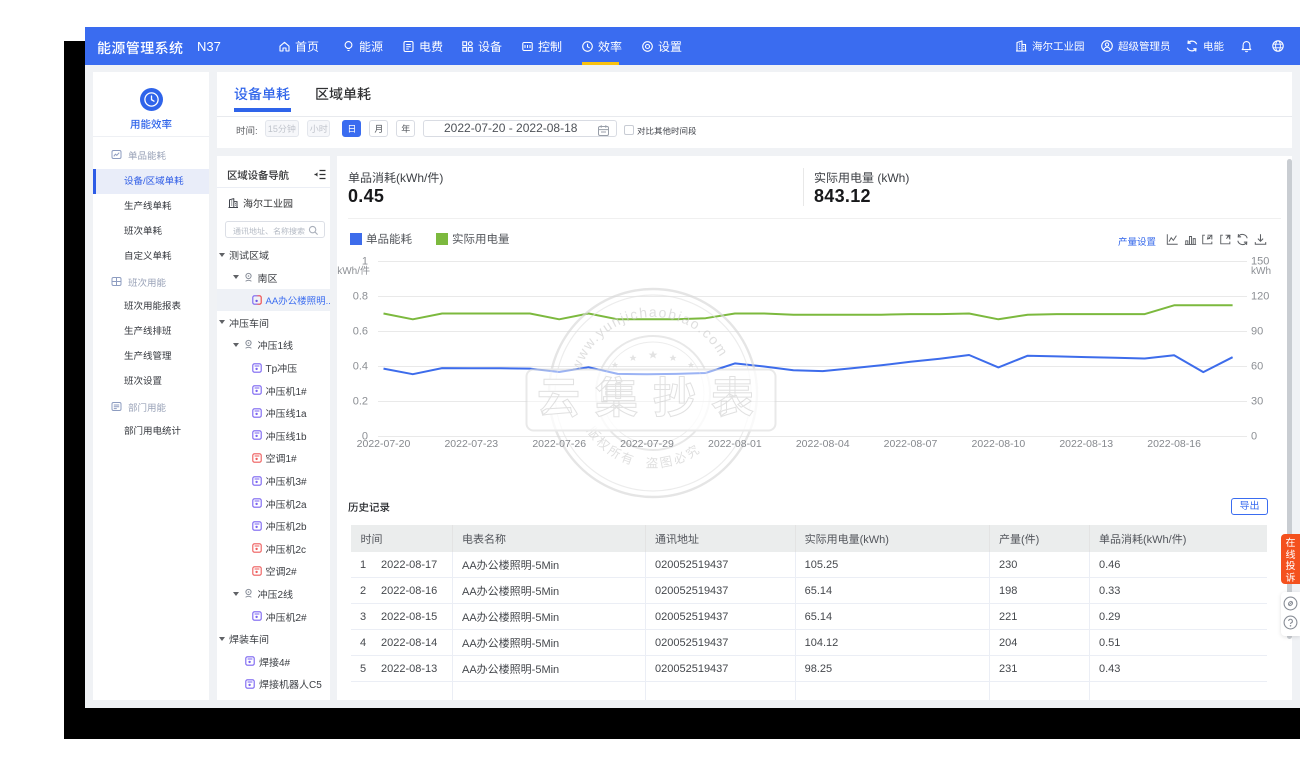  Describe the element at coordinates (1260, 297) in the screenshot. I see `svg-text: 120` at that location.